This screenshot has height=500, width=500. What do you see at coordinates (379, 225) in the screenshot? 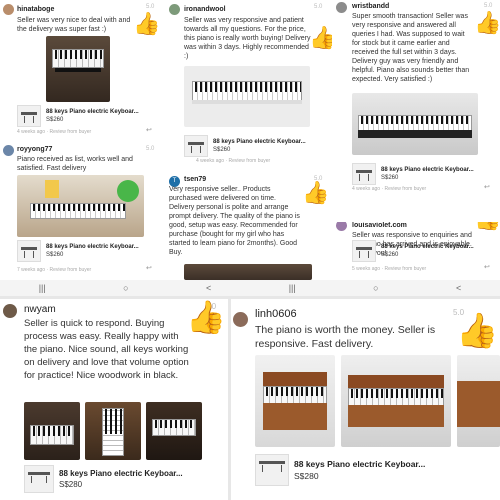
I see `username: louisaviolet.com` at bounding box center [379, 225].